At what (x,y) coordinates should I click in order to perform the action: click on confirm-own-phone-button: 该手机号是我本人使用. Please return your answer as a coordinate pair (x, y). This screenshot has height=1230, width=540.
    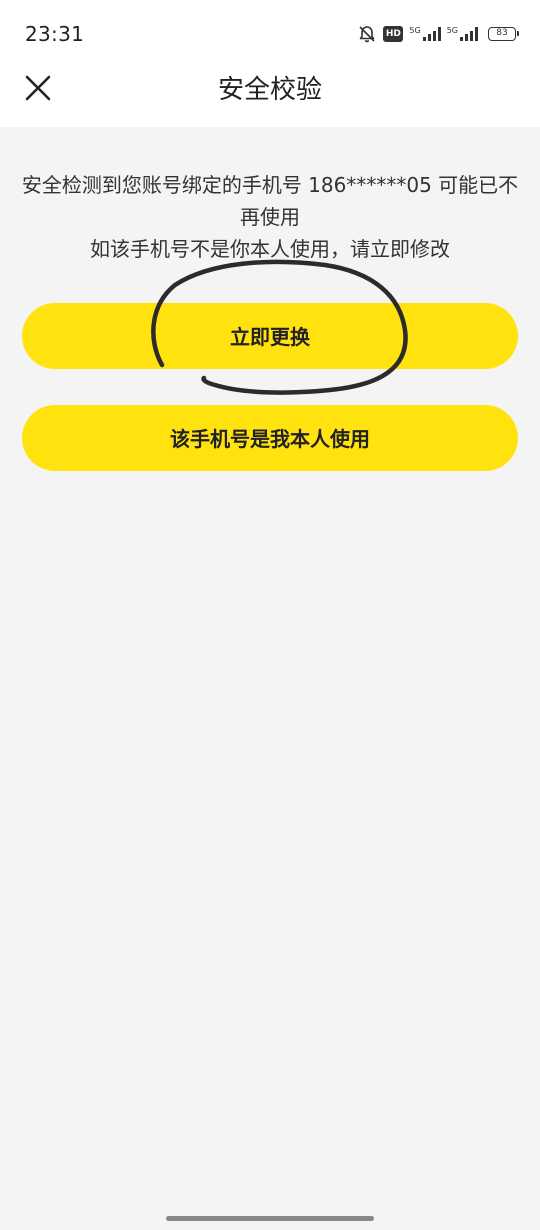
    Looking at the image, I should click on (270, 438).